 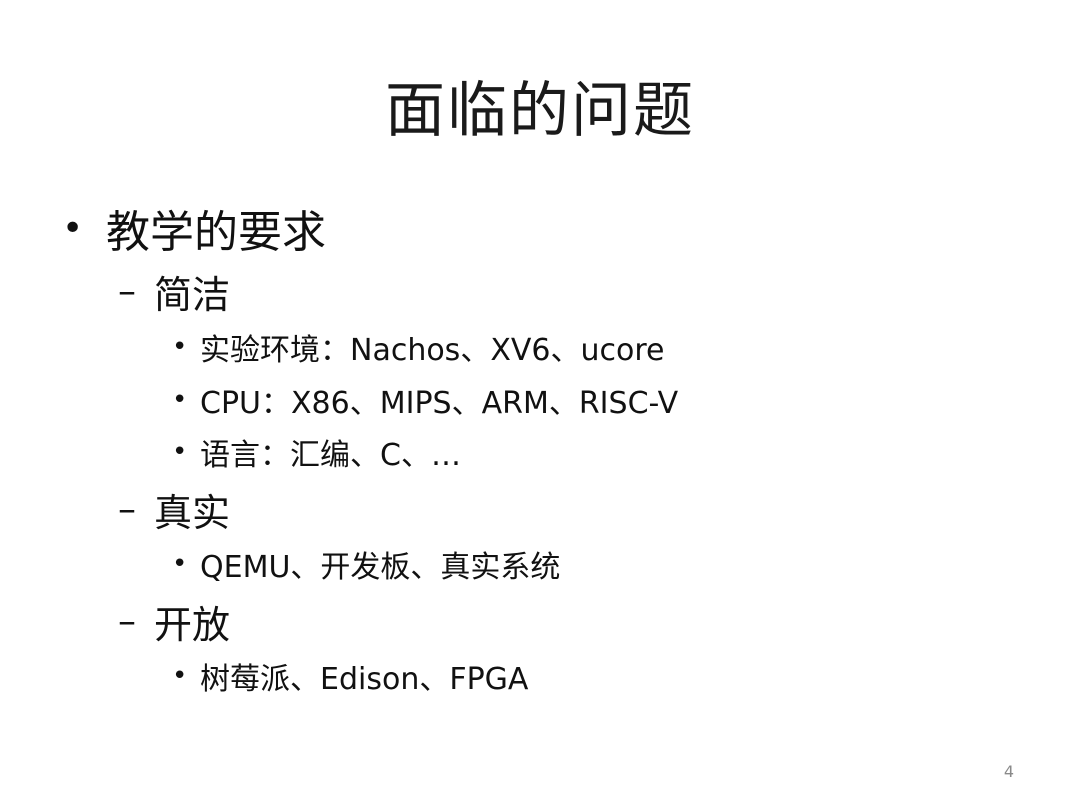 I want to click on bullet-text: QEMU、开发板、真实系统, so click(x=380, y=567).